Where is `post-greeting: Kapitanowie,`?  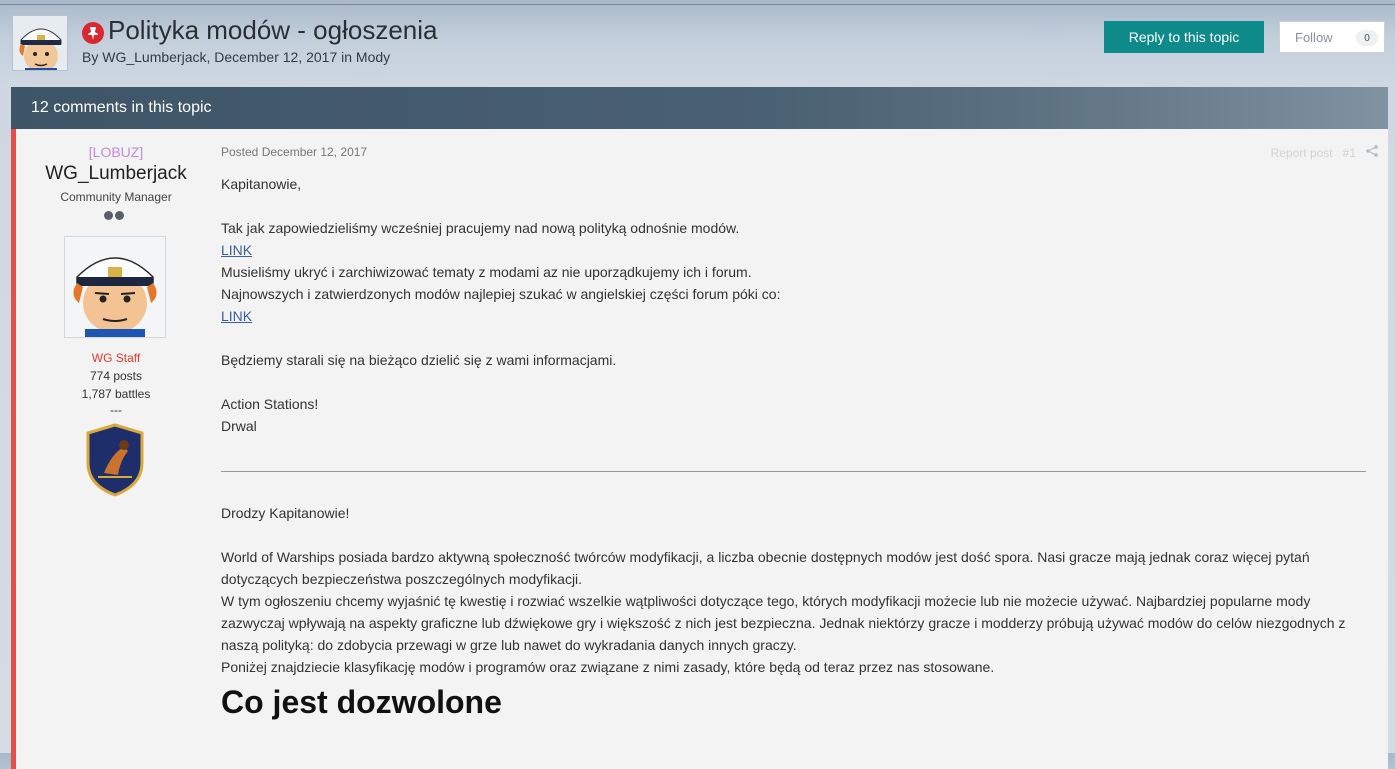 post-greeting: Kapitanowie, is located at coordinates (261, 184).